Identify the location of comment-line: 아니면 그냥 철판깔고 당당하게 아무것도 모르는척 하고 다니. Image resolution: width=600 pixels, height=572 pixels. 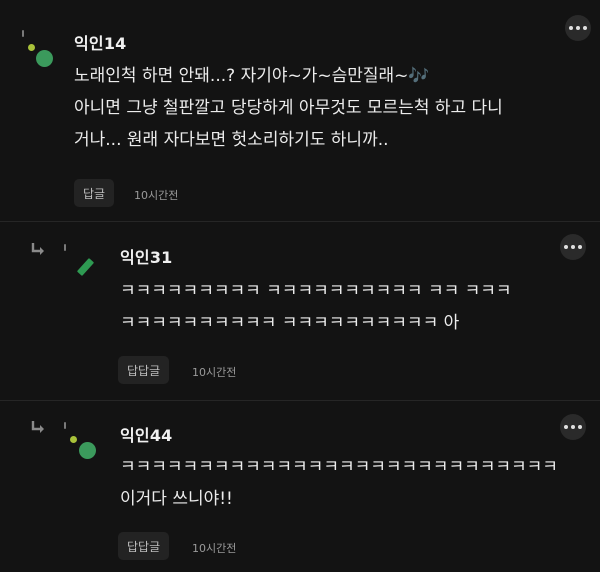
(288, 108).